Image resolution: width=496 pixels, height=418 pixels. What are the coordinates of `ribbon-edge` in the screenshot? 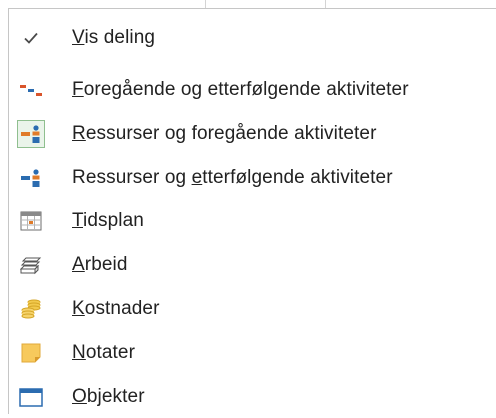 It's located at (248, 4).